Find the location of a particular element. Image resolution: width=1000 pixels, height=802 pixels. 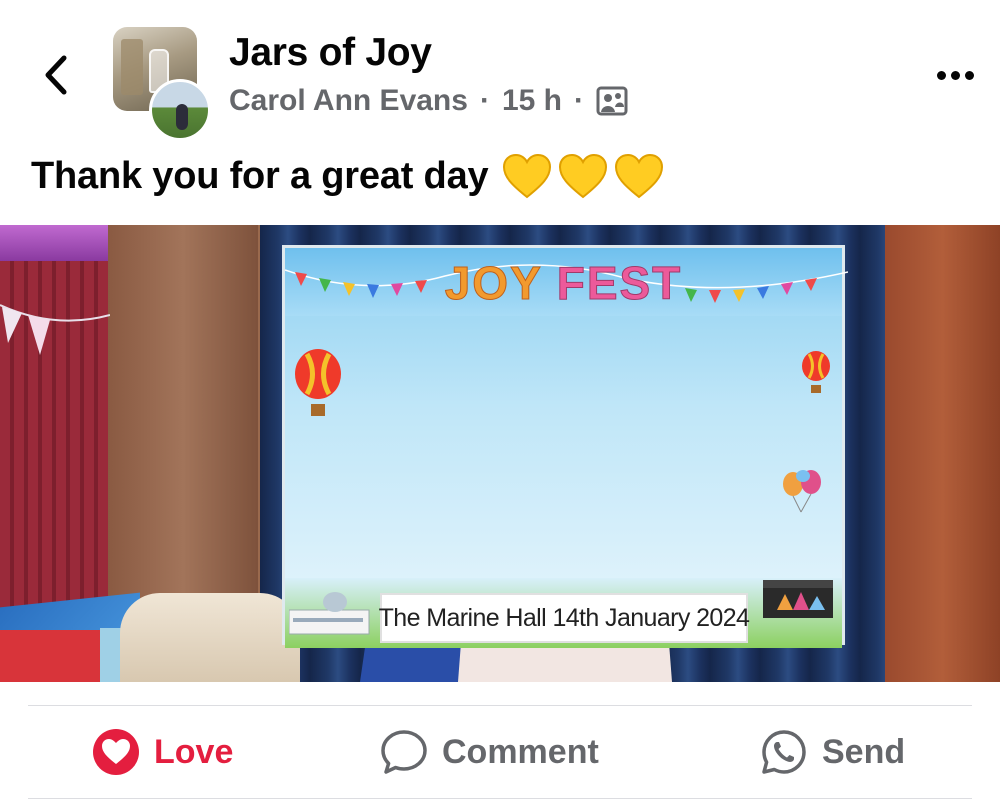

caption-emoji-group is located at coordinates (583, 176).